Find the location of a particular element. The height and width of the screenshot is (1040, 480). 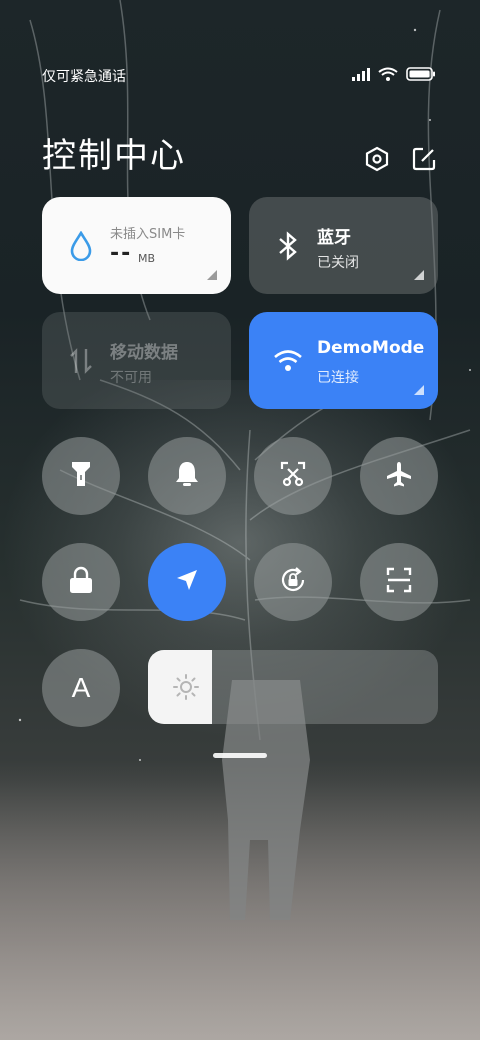

data-usage-unit: MB is located at coordinates (147, 258).